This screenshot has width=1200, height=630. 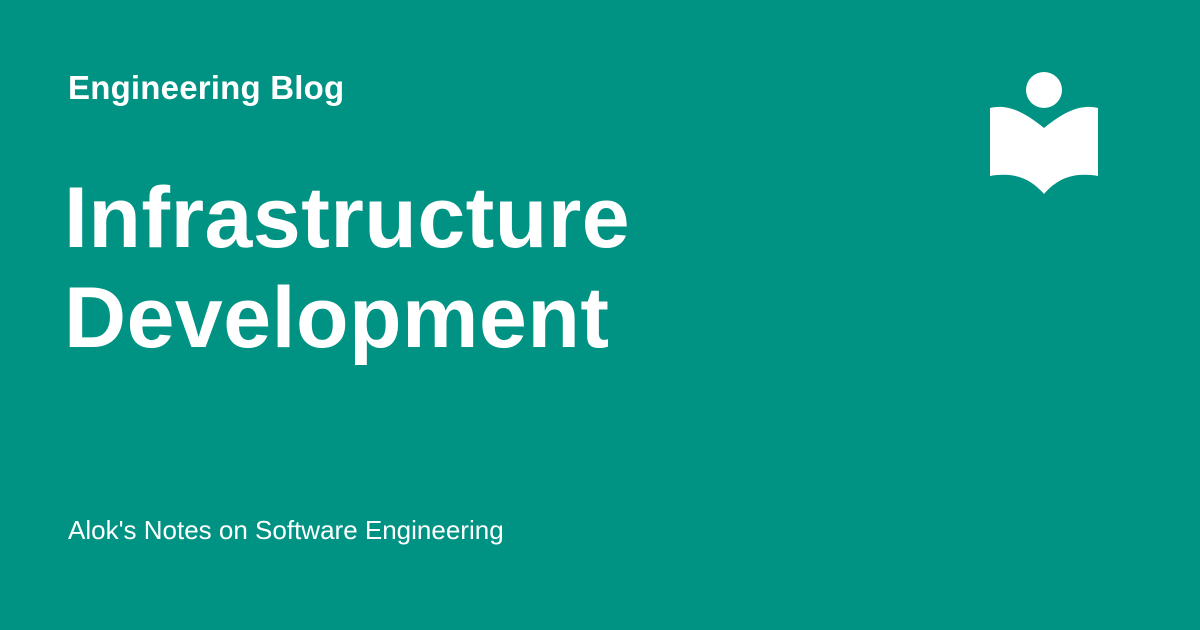 What do you see at coordinates (337, 318) in the screenshot?
I see `post-title-line-2: Development` at bounding box center [337, 318].